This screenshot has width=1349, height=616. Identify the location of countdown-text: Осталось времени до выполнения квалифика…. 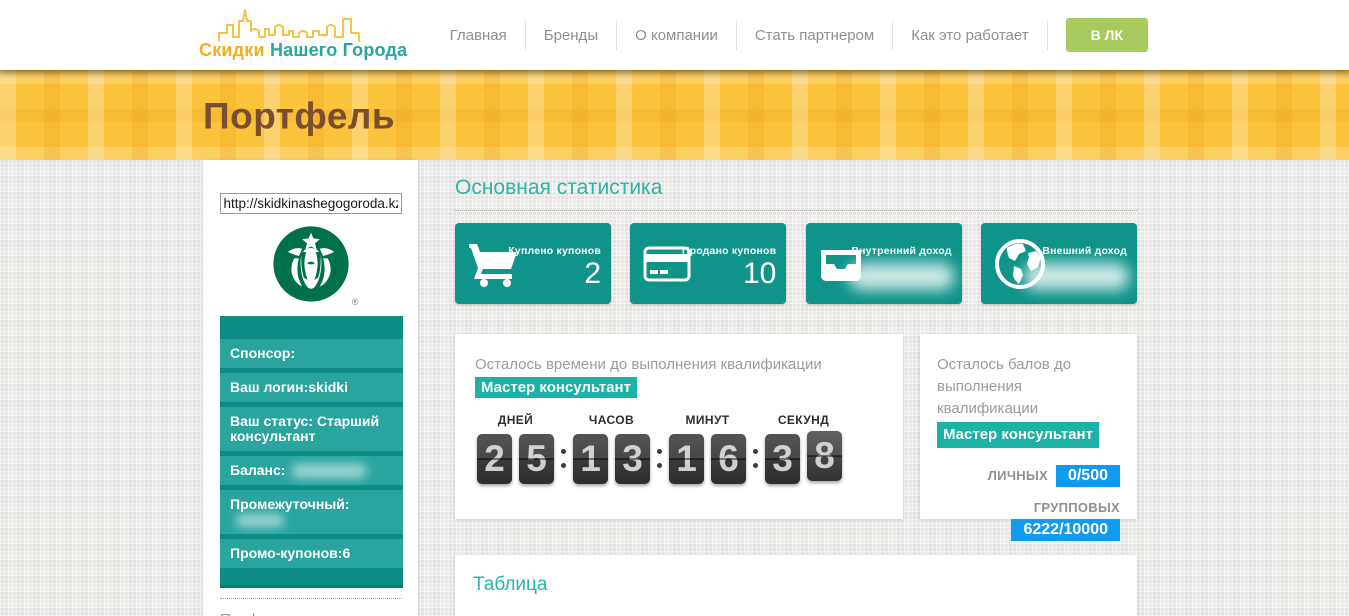
(648, 377).